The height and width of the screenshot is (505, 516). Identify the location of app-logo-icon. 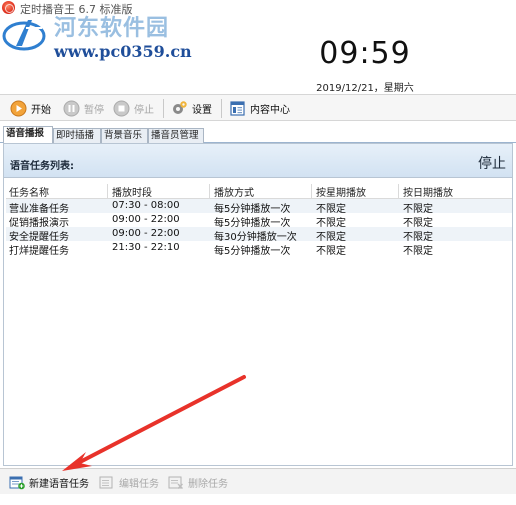
(8, 7).